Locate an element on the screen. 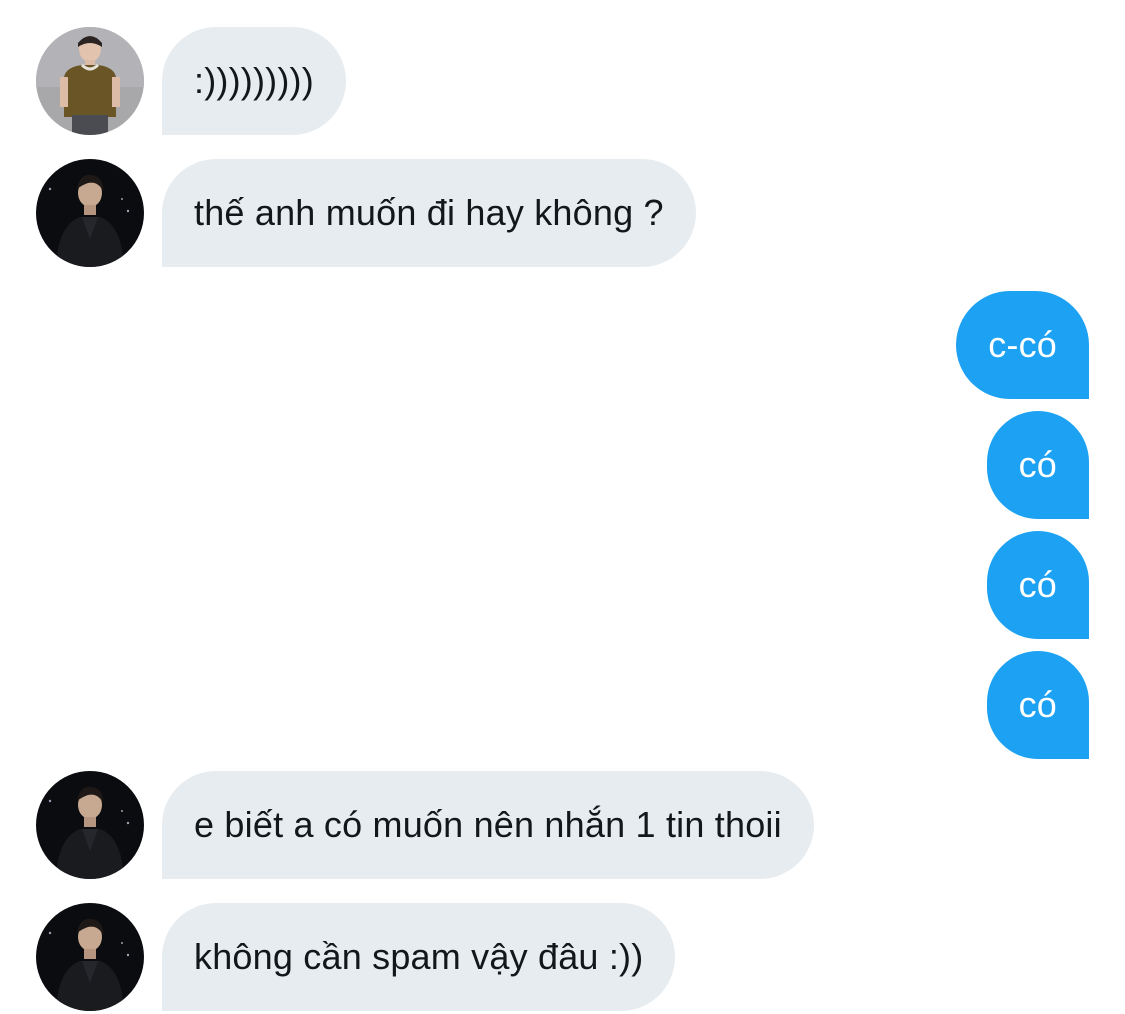 This screenshot has width=1125, height=1014. incoming-message: không cần spam vậy đâu :)) is located at coordinates (562, 957).